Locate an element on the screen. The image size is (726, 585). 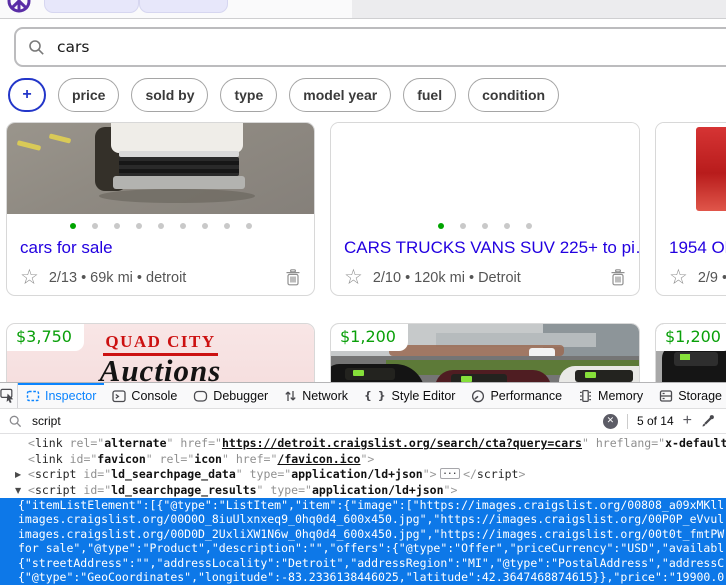
tab-label: Style Editor is located at coordinates (423, 395).